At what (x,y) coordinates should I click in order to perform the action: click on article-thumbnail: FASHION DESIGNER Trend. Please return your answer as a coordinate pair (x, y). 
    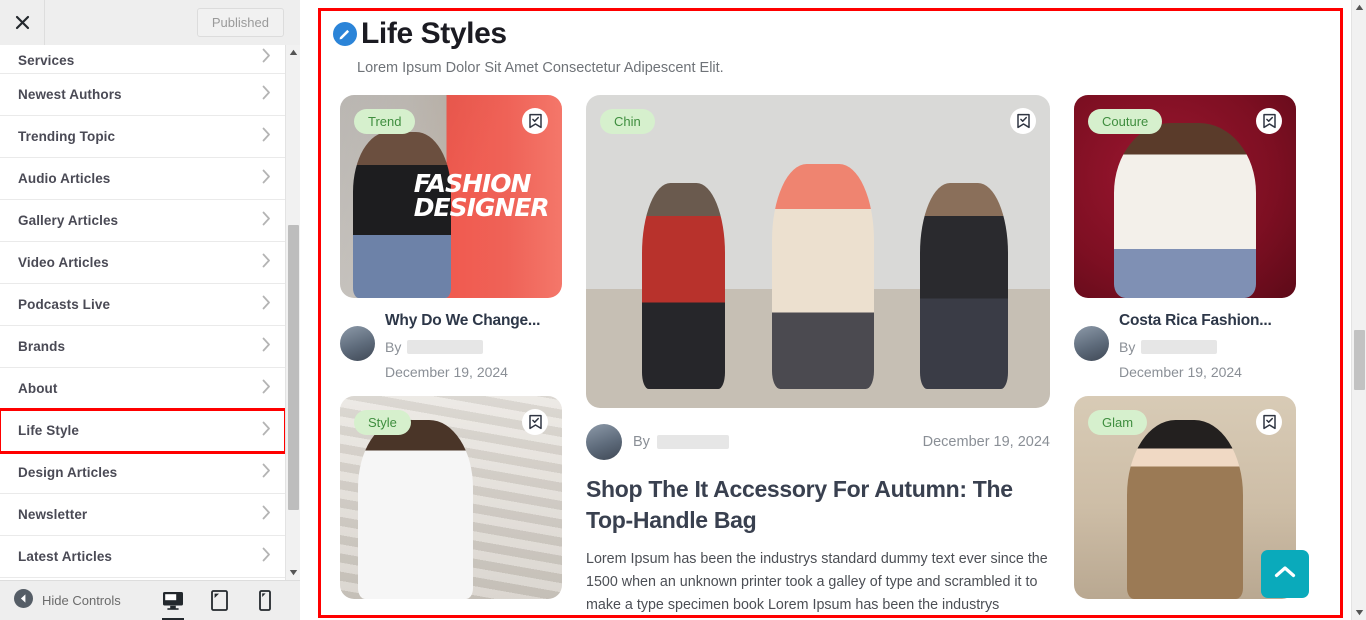
    Looking at the image, I should click on (451, 196).